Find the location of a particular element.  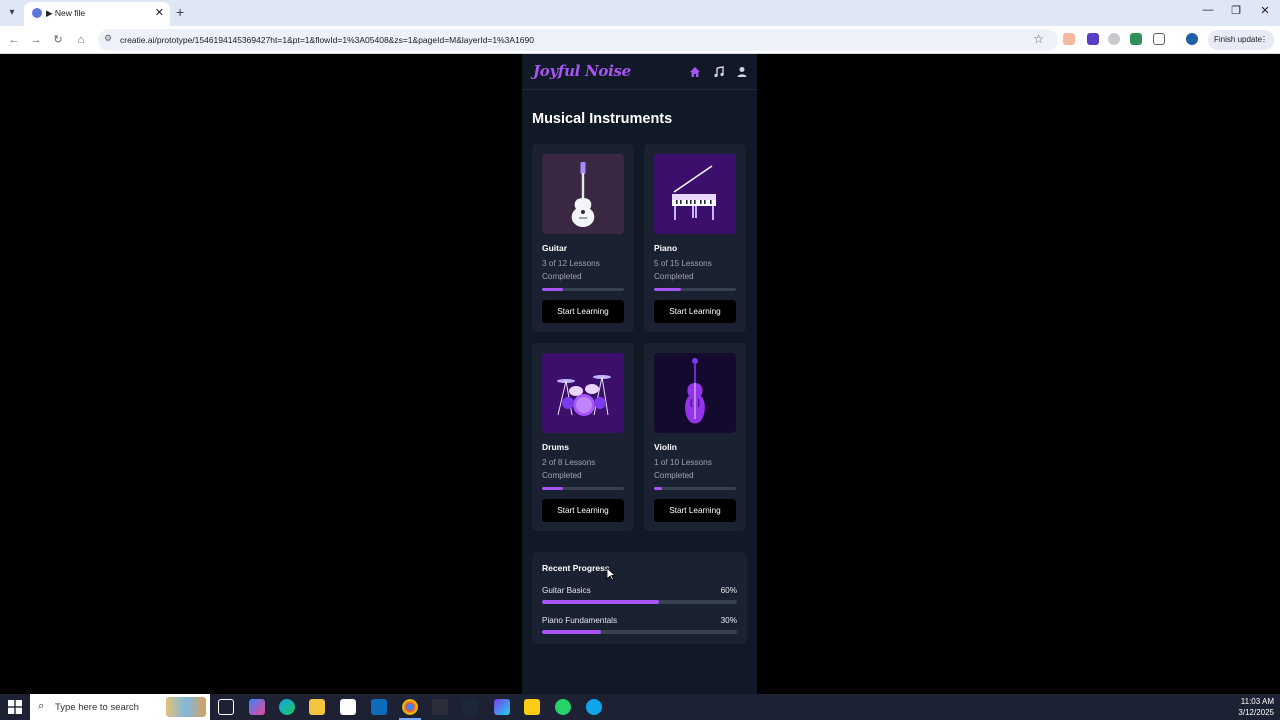

edge-icon is located at coordinates (287, 707).